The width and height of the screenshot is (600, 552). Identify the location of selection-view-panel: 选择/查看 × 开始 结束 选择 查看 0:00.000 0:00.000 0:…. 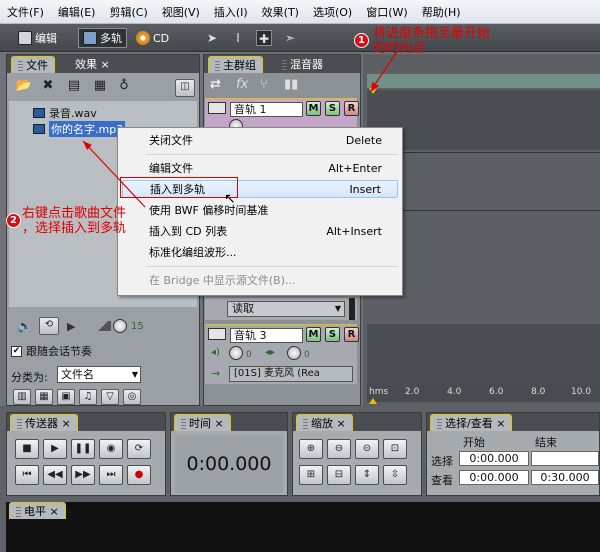
(513, 454).